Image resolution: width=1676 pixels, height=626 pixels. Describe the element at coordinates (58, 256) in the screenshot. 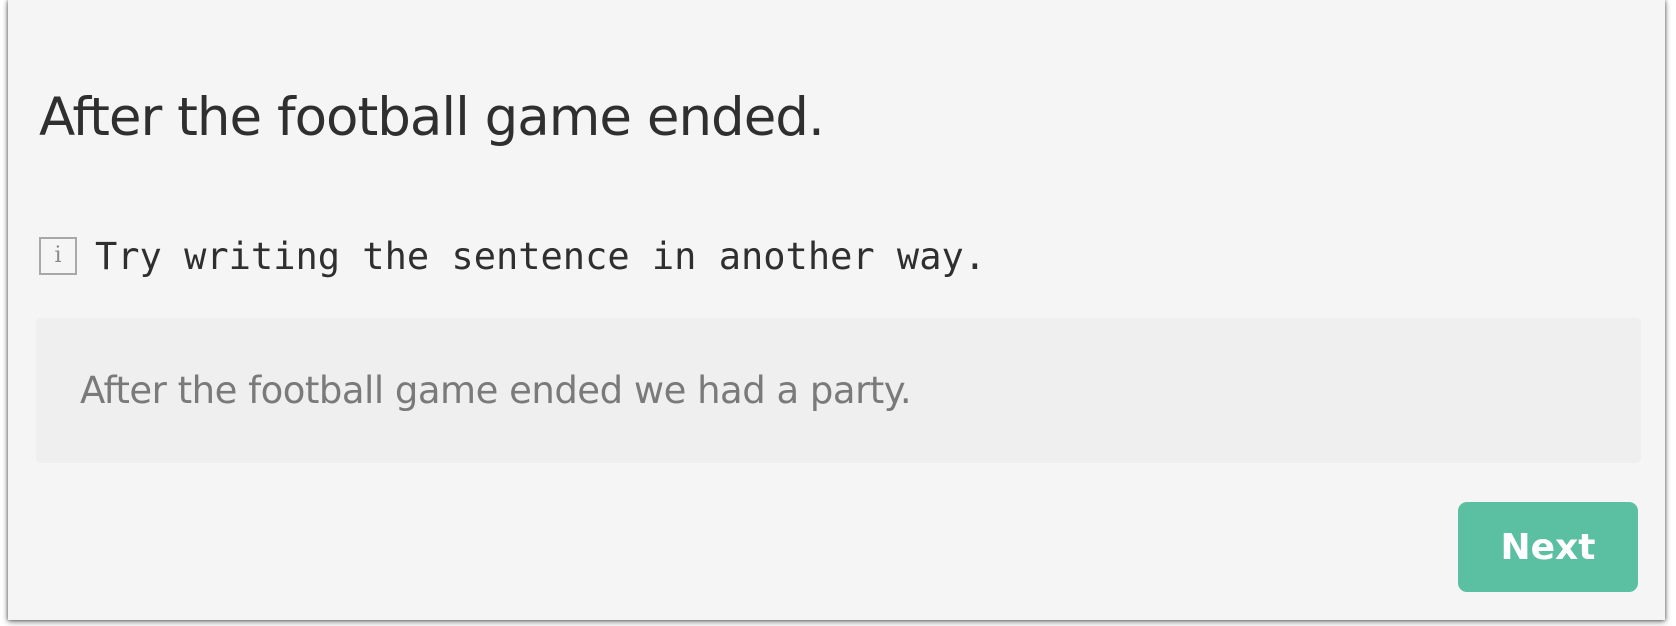

I see `info-icon: i` at that location.